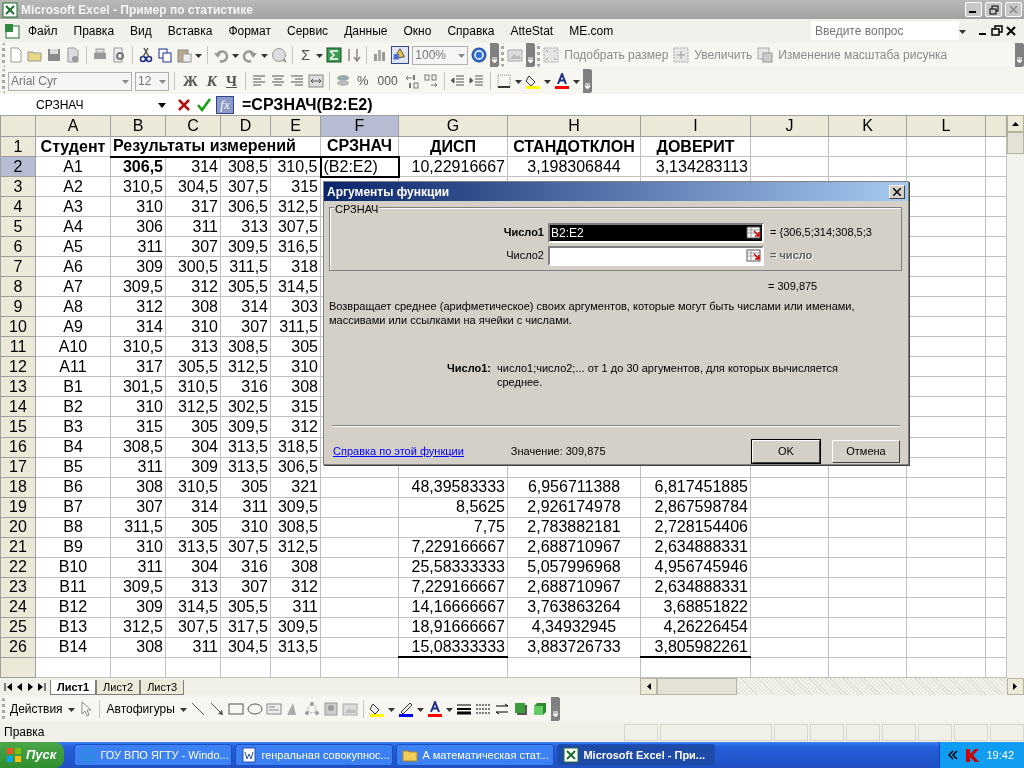  What do you see at coordinates (8, 686) in the screenshot?
I see `first-sheet-icon` at bounding box center [8, 686].